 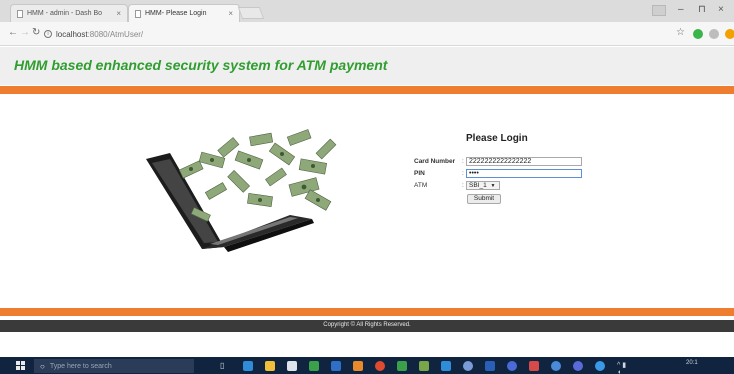 I want to click on close-window-icon: ×, so click(x=721, y=9).